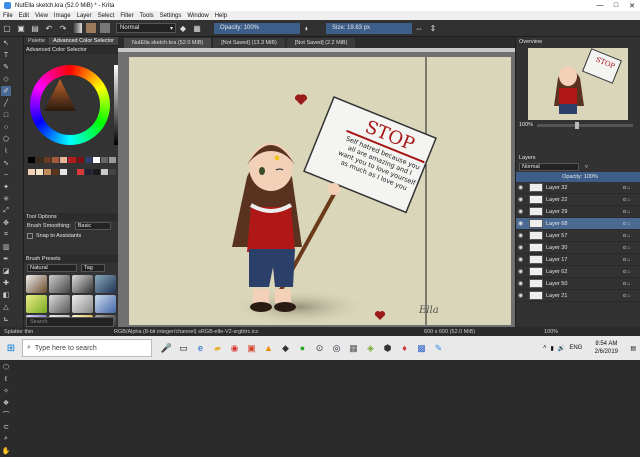 The width and height of the screenshot is (640, 457). Describe the element at coordinates (7, 28) in the screenshot. I see `new-document-icon: ▢` at that location.